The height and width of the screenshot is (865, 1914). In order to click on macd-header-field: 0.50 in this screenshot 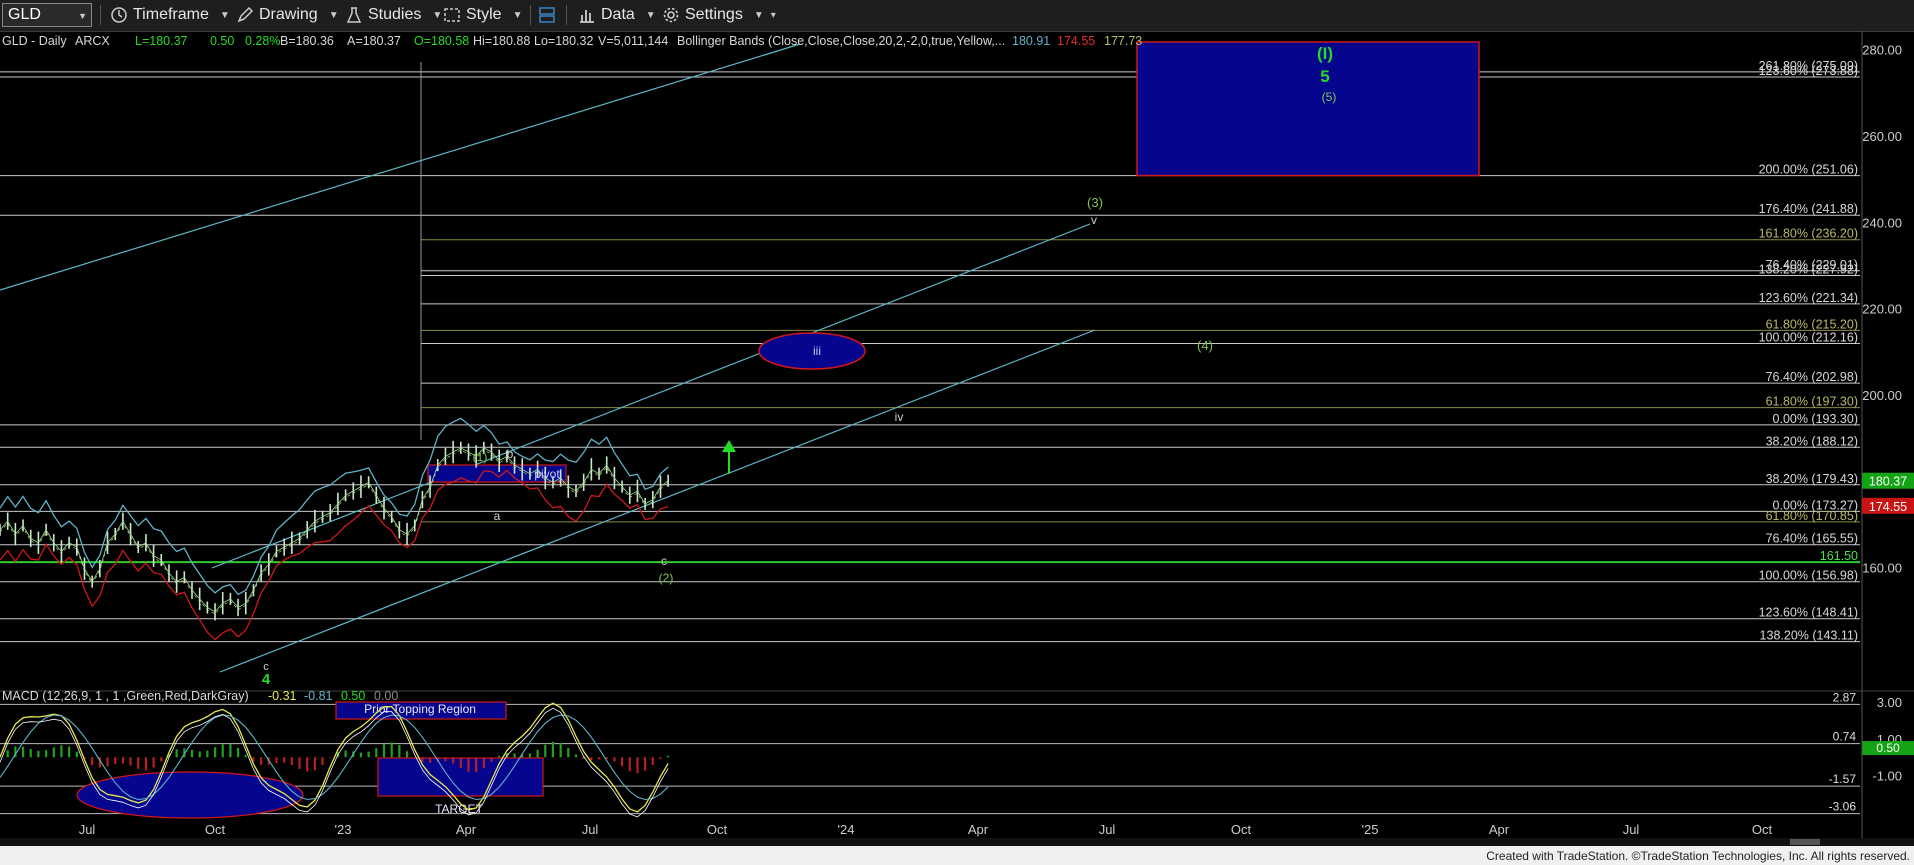, I will do `click(353, 696)`.